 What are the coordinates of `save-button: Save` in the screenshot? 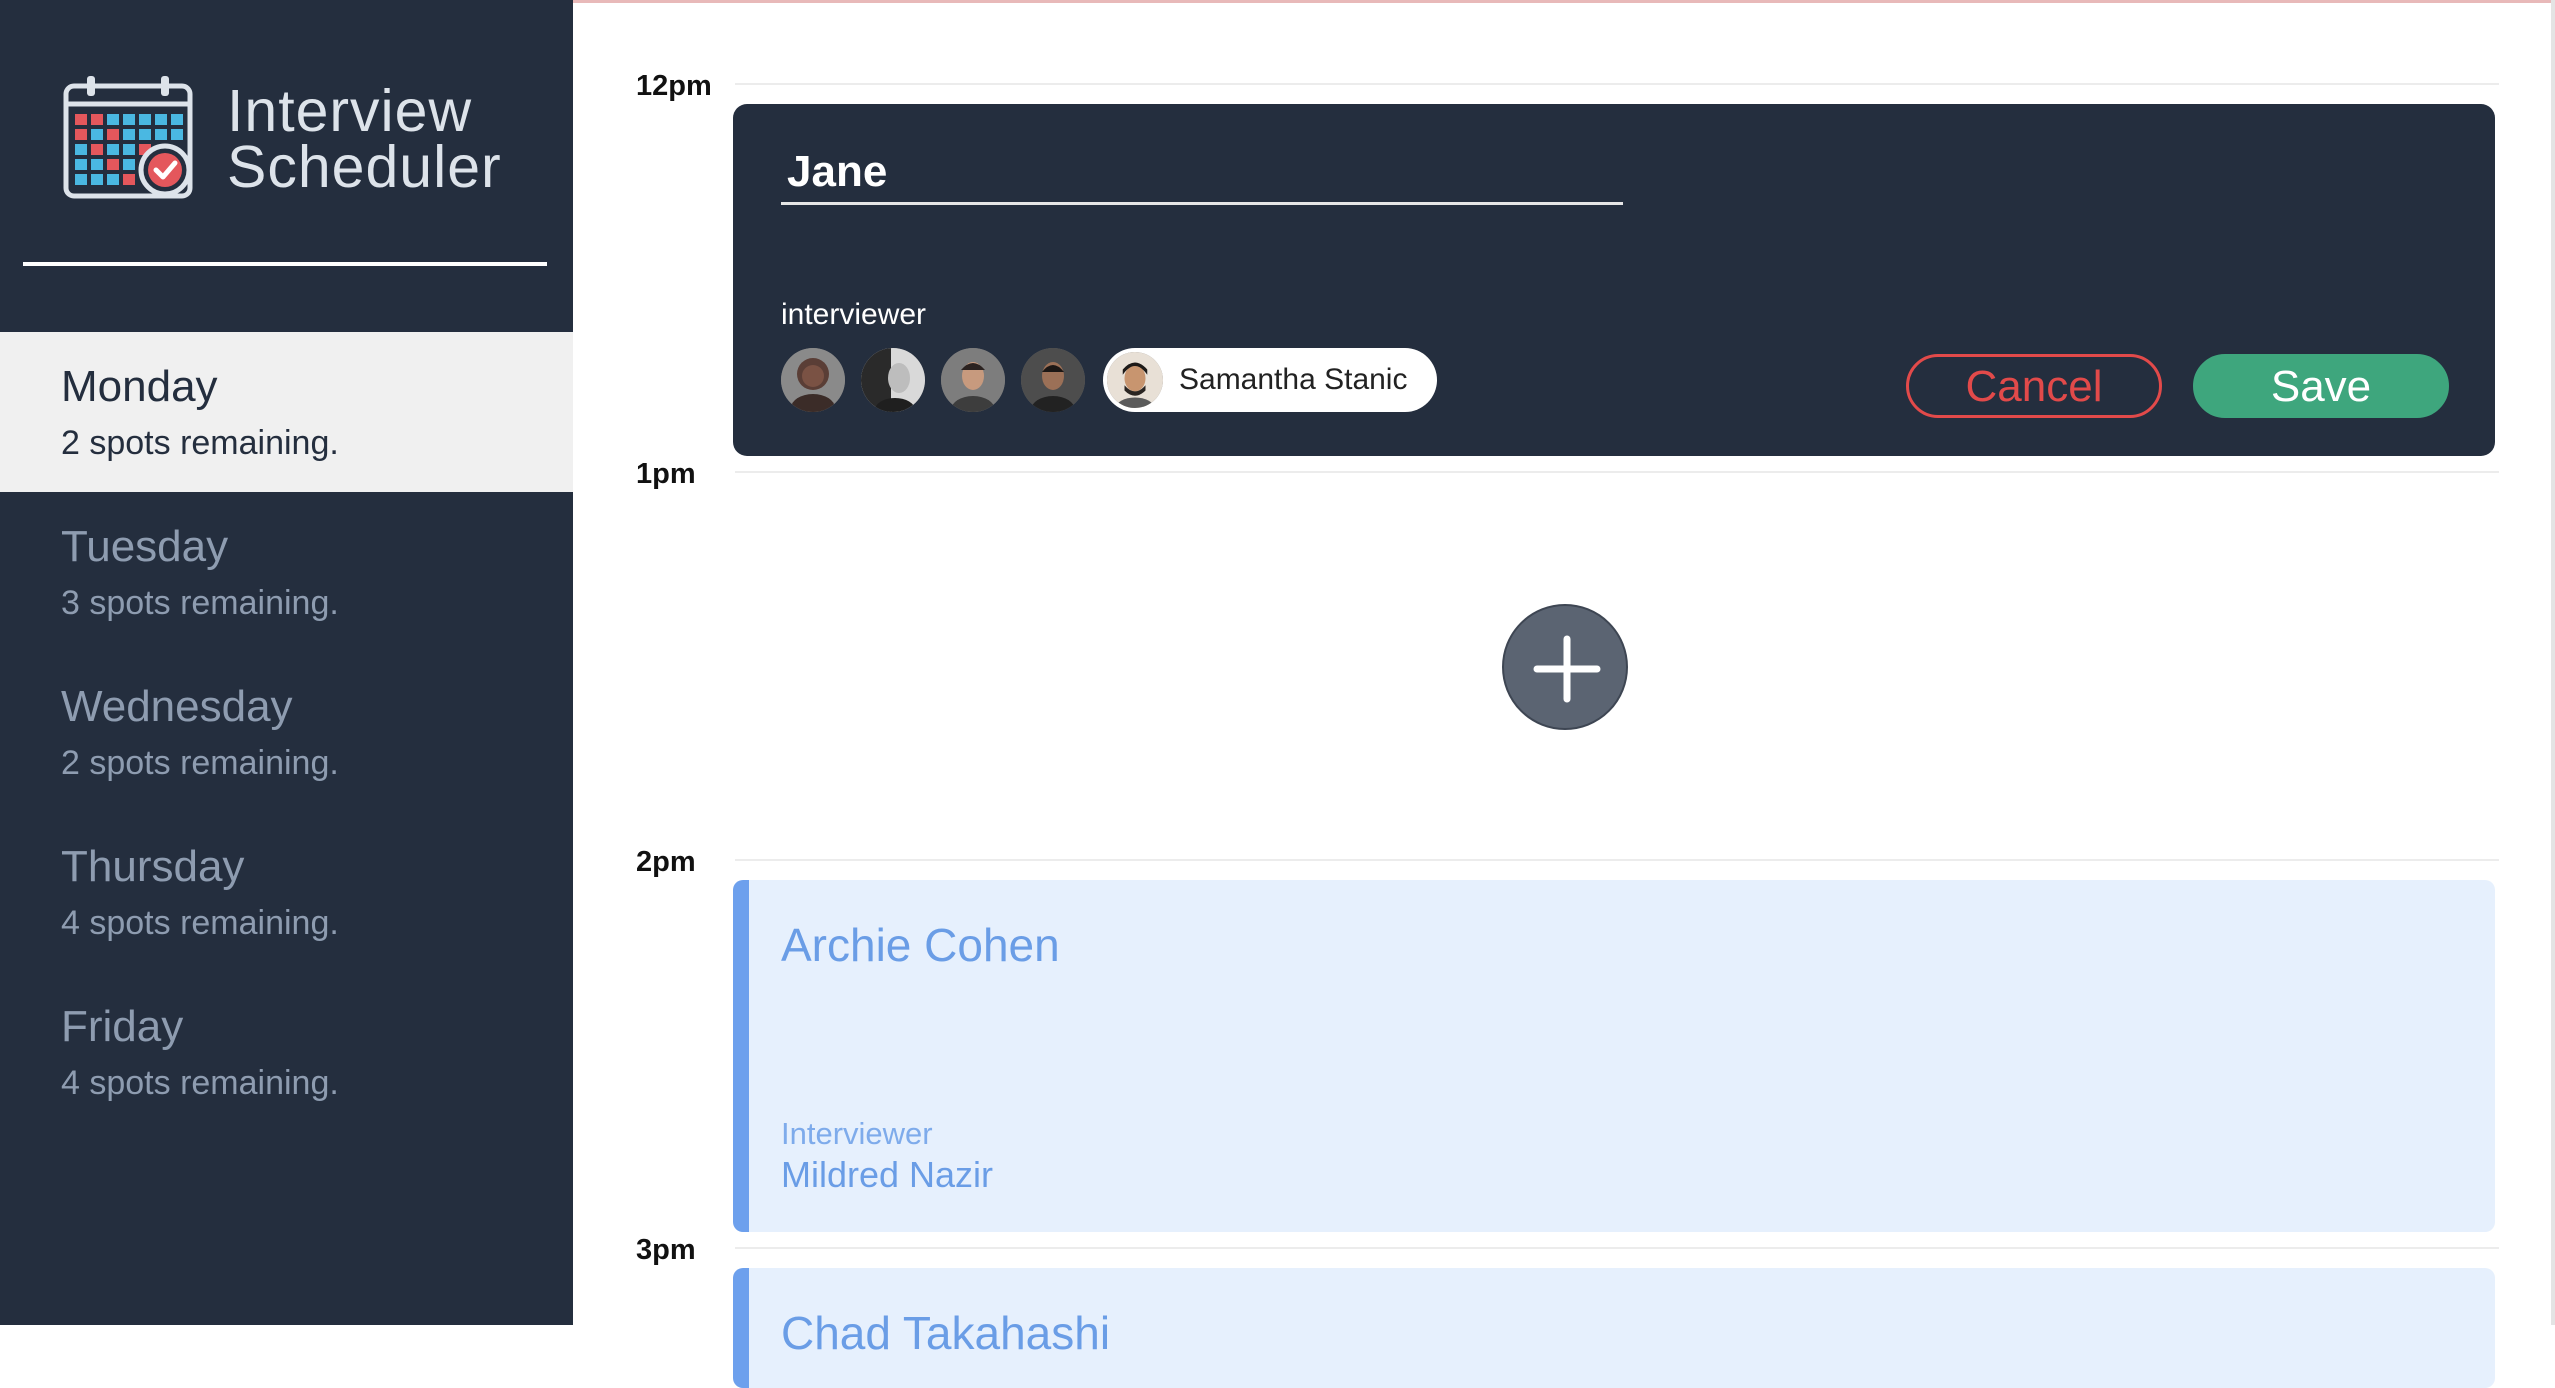 It's located at (2321, 386).